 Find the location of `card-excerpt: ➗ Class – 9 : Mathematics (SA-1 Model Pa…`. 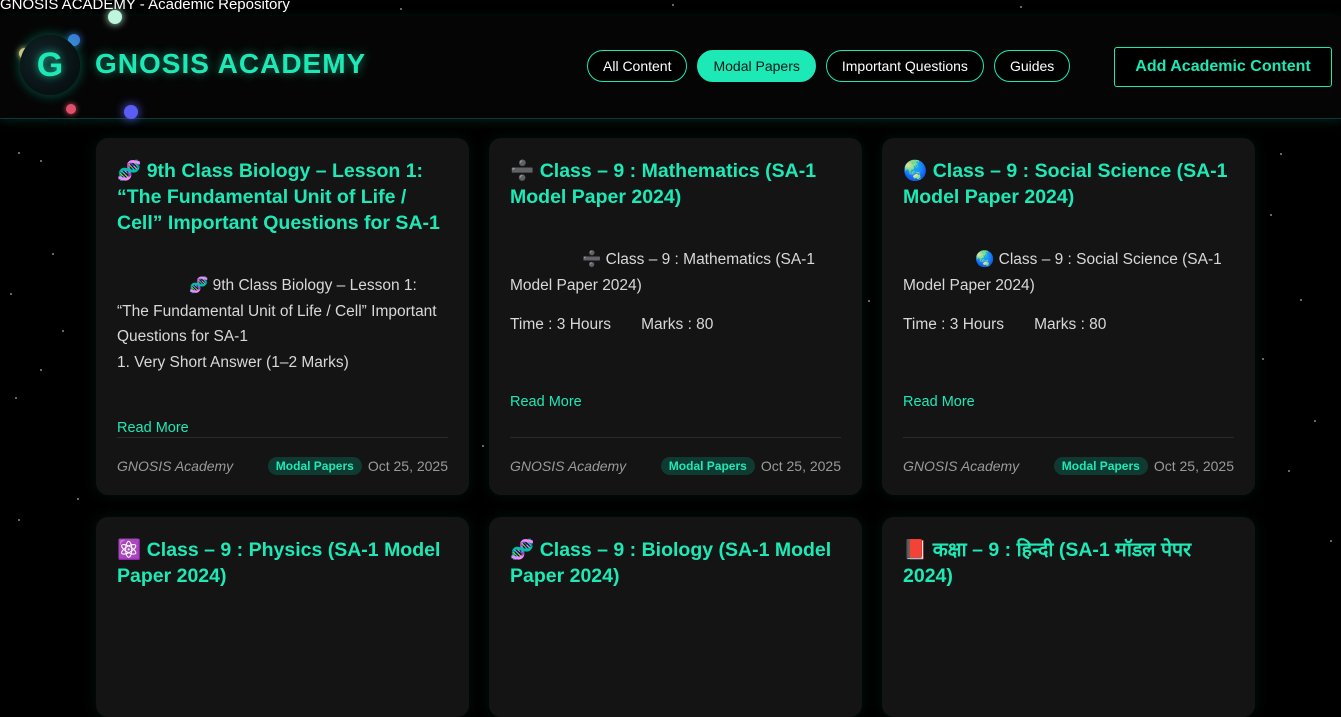

card-excerpt: ➗ Class – 9 : Mathematics (SA-1 Model Pa… is located at coordinates (675, 292).